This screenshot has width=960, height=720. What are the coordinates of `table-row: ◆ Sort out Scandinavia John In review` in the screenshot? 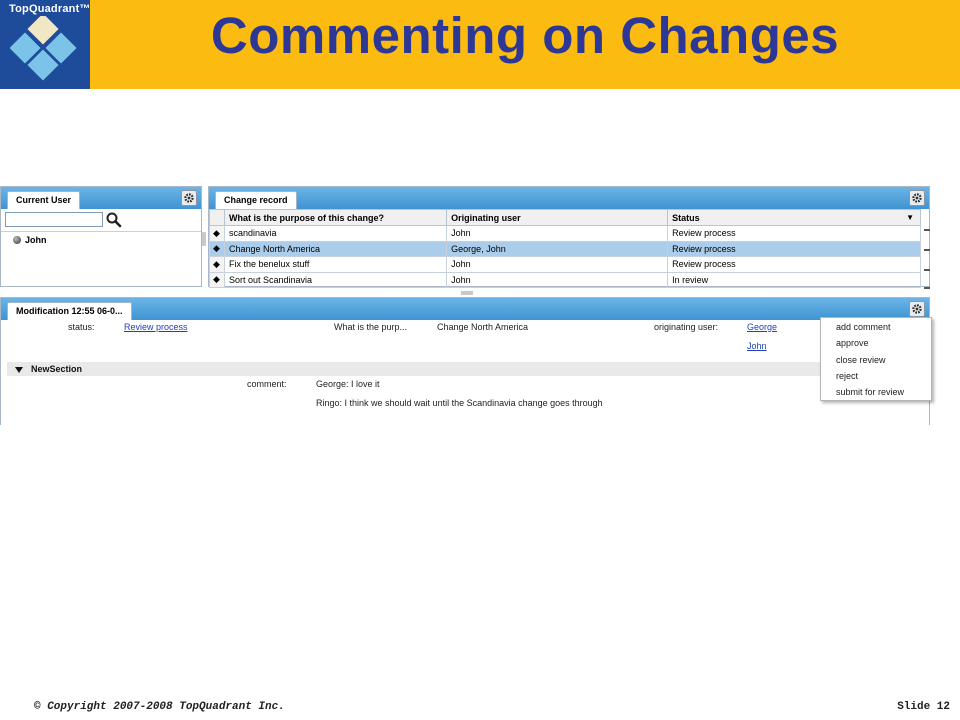 It's located at (565, 279).